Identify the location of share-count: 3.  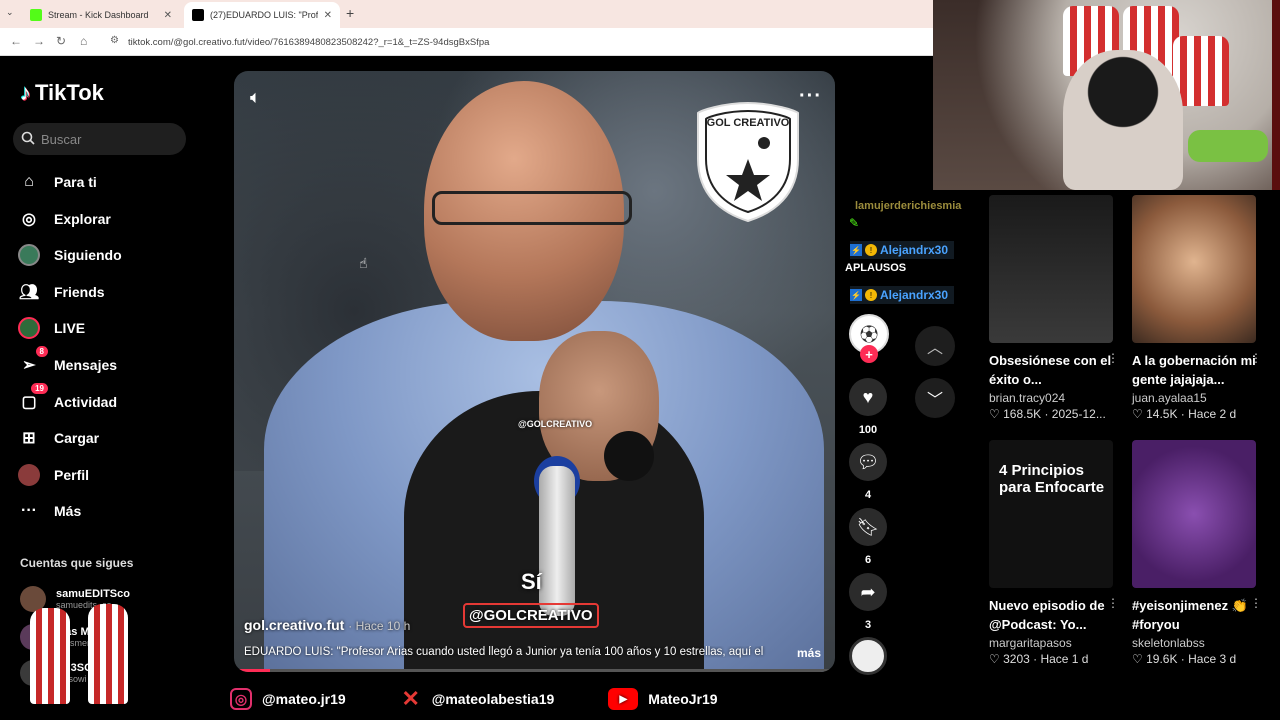
(868, 625).